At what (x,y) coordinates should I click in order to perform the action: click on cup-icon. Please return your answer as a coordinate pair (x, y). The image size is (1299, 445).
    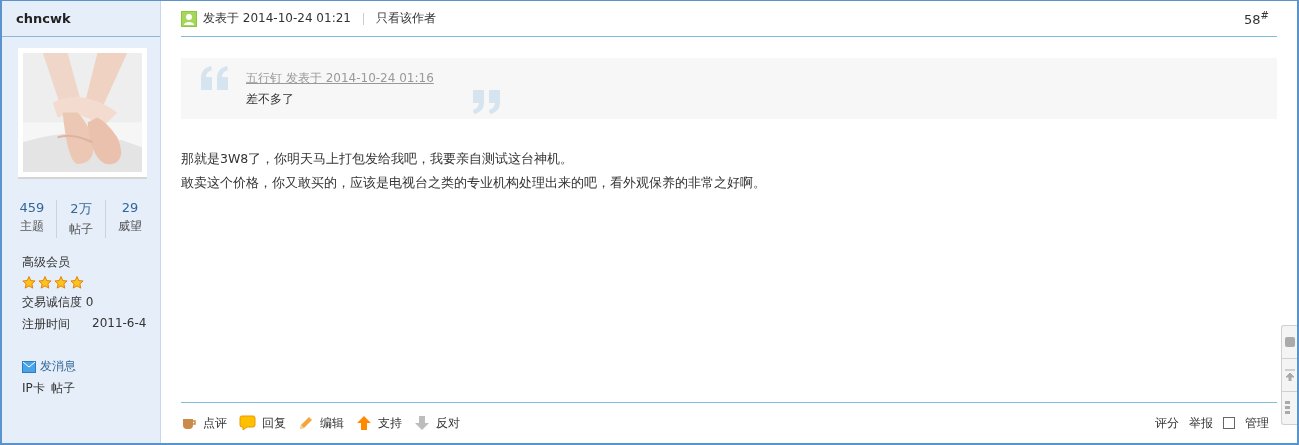
    Looking at the image, I should click on (189, 423).